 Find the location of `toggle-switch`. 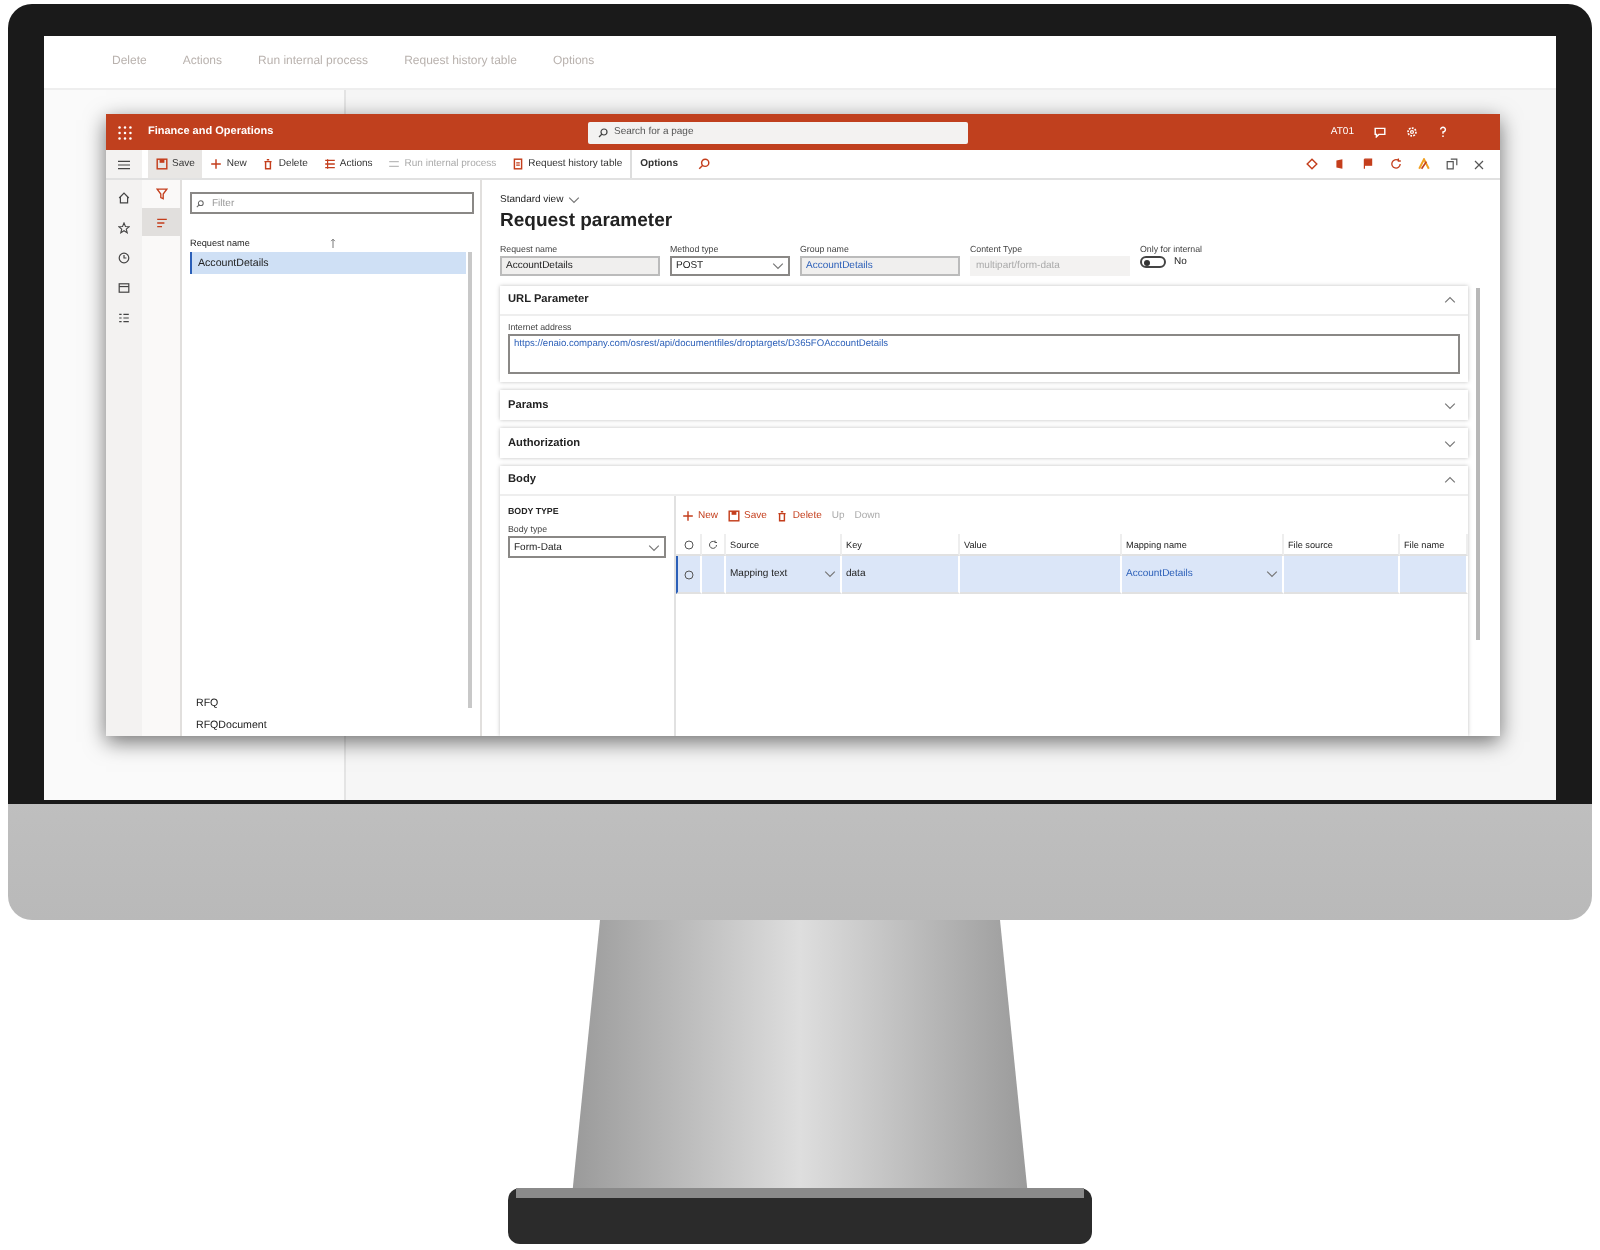

toggle-switch is located at coordinates (1153, 262).